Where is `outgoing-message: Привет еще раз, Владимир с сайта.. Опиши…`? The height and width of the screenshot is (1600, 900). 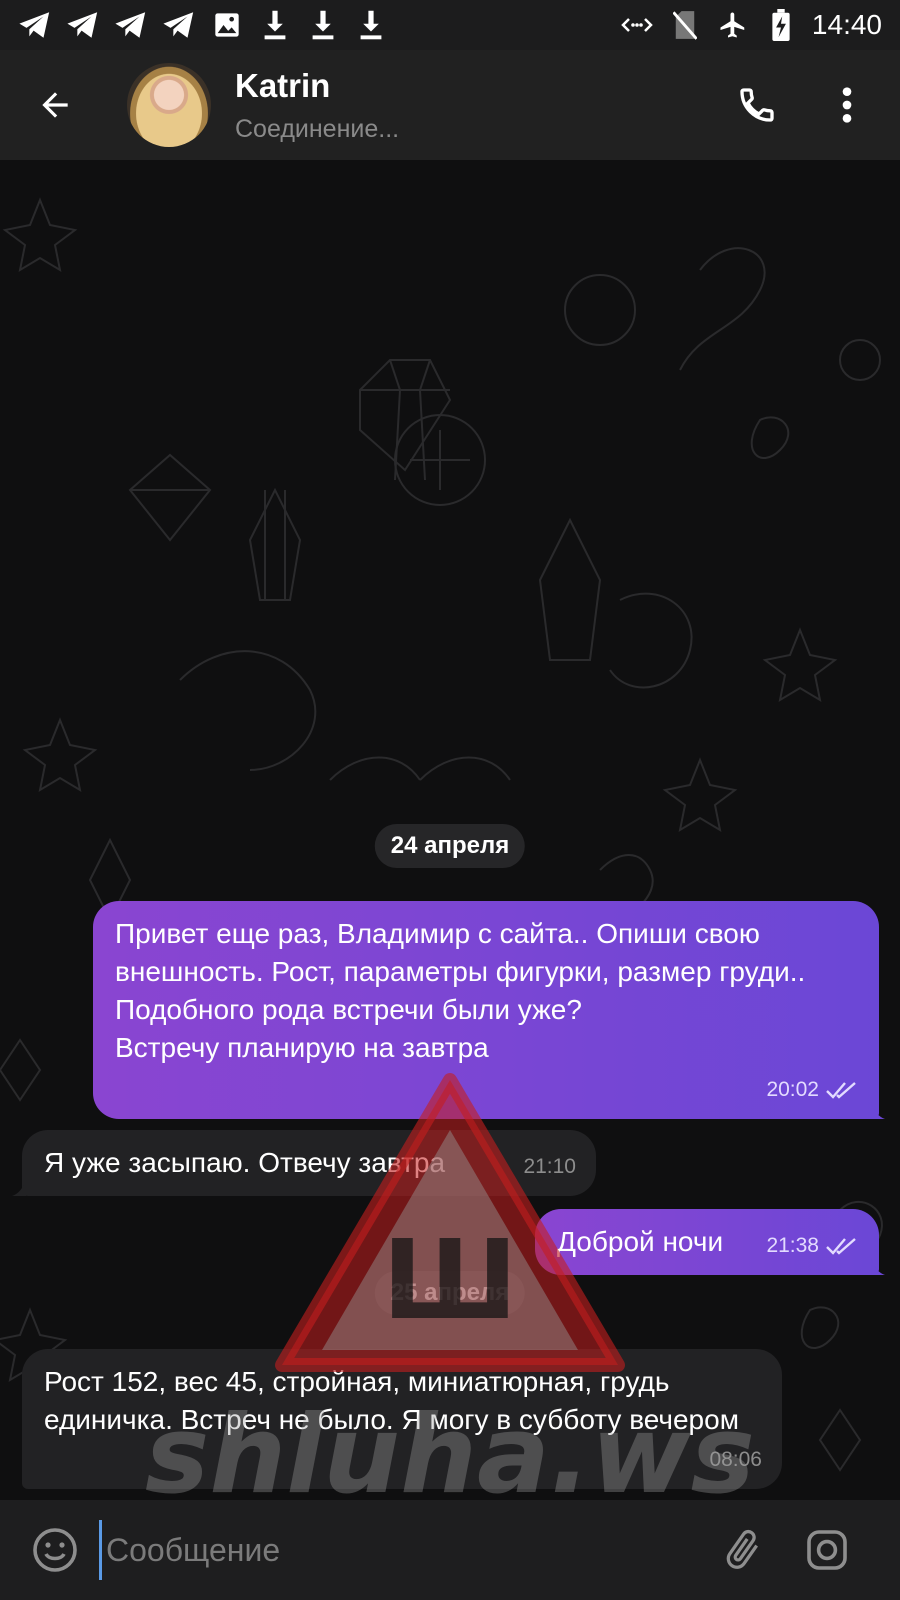
outgoing-message: Привет еще раз, Владимир с сайта.. Опиши… is located at coordinates (486, 1010).